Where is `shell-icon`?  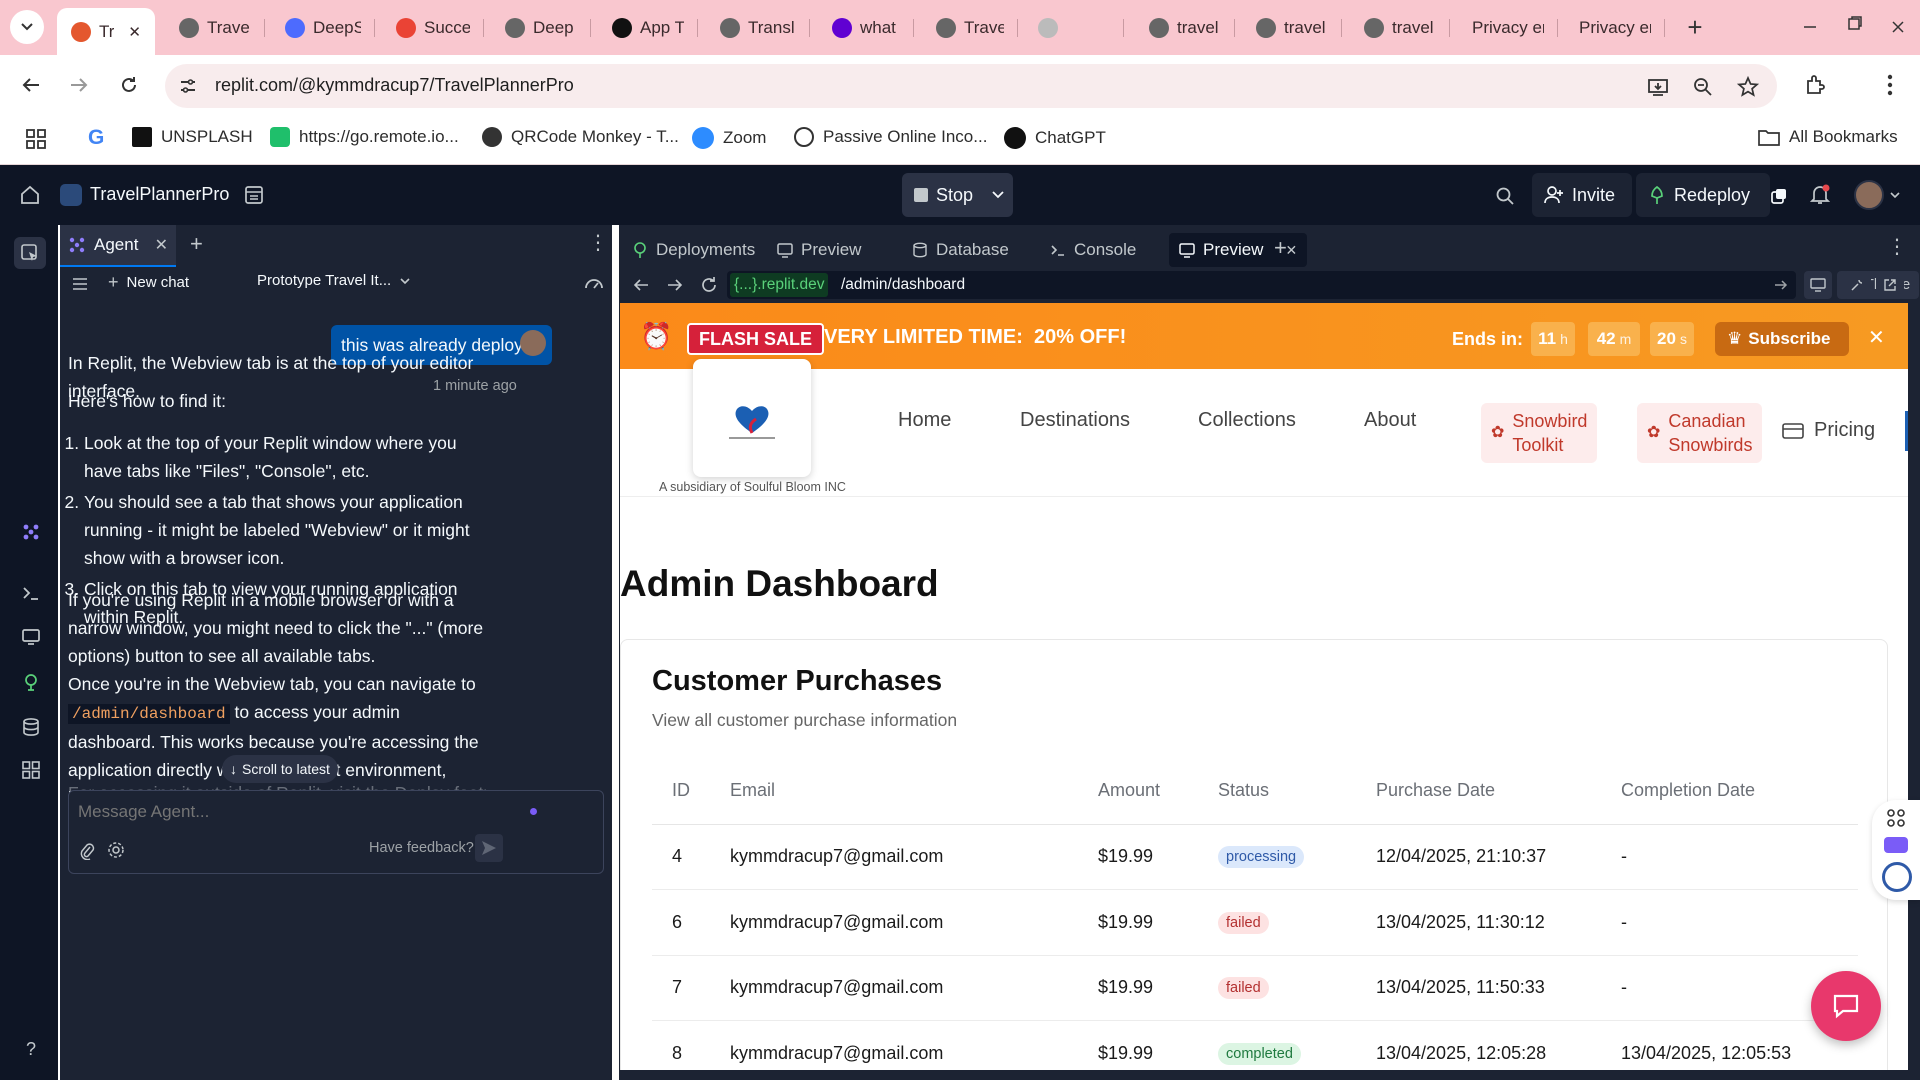
shell-icon is located at coordinates (31, 593).